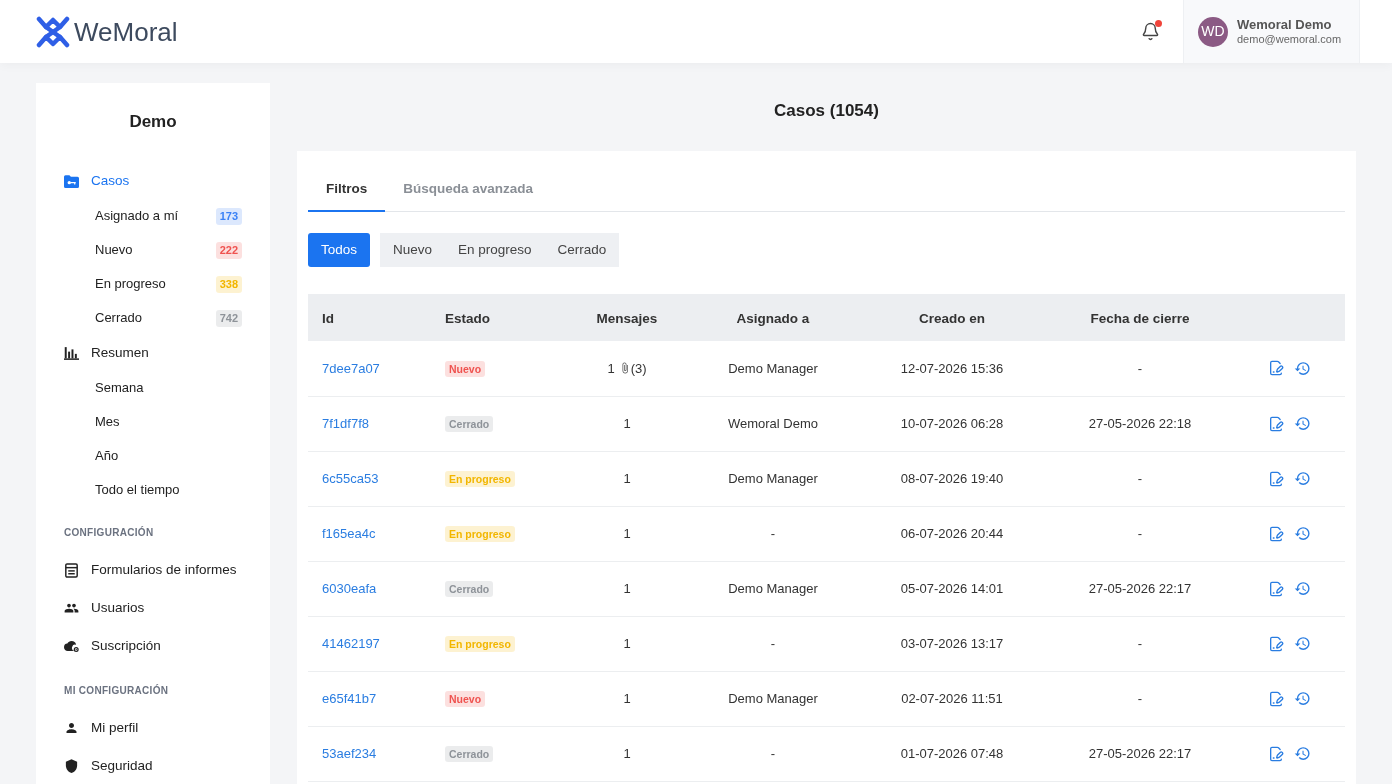 Image resolution: width=1392 pixels, height=784 pixels. What do you see at coordinates (413, 250) in the screenshot?
I see `filter-button: Nuevo` at bounding box center [413, 250].